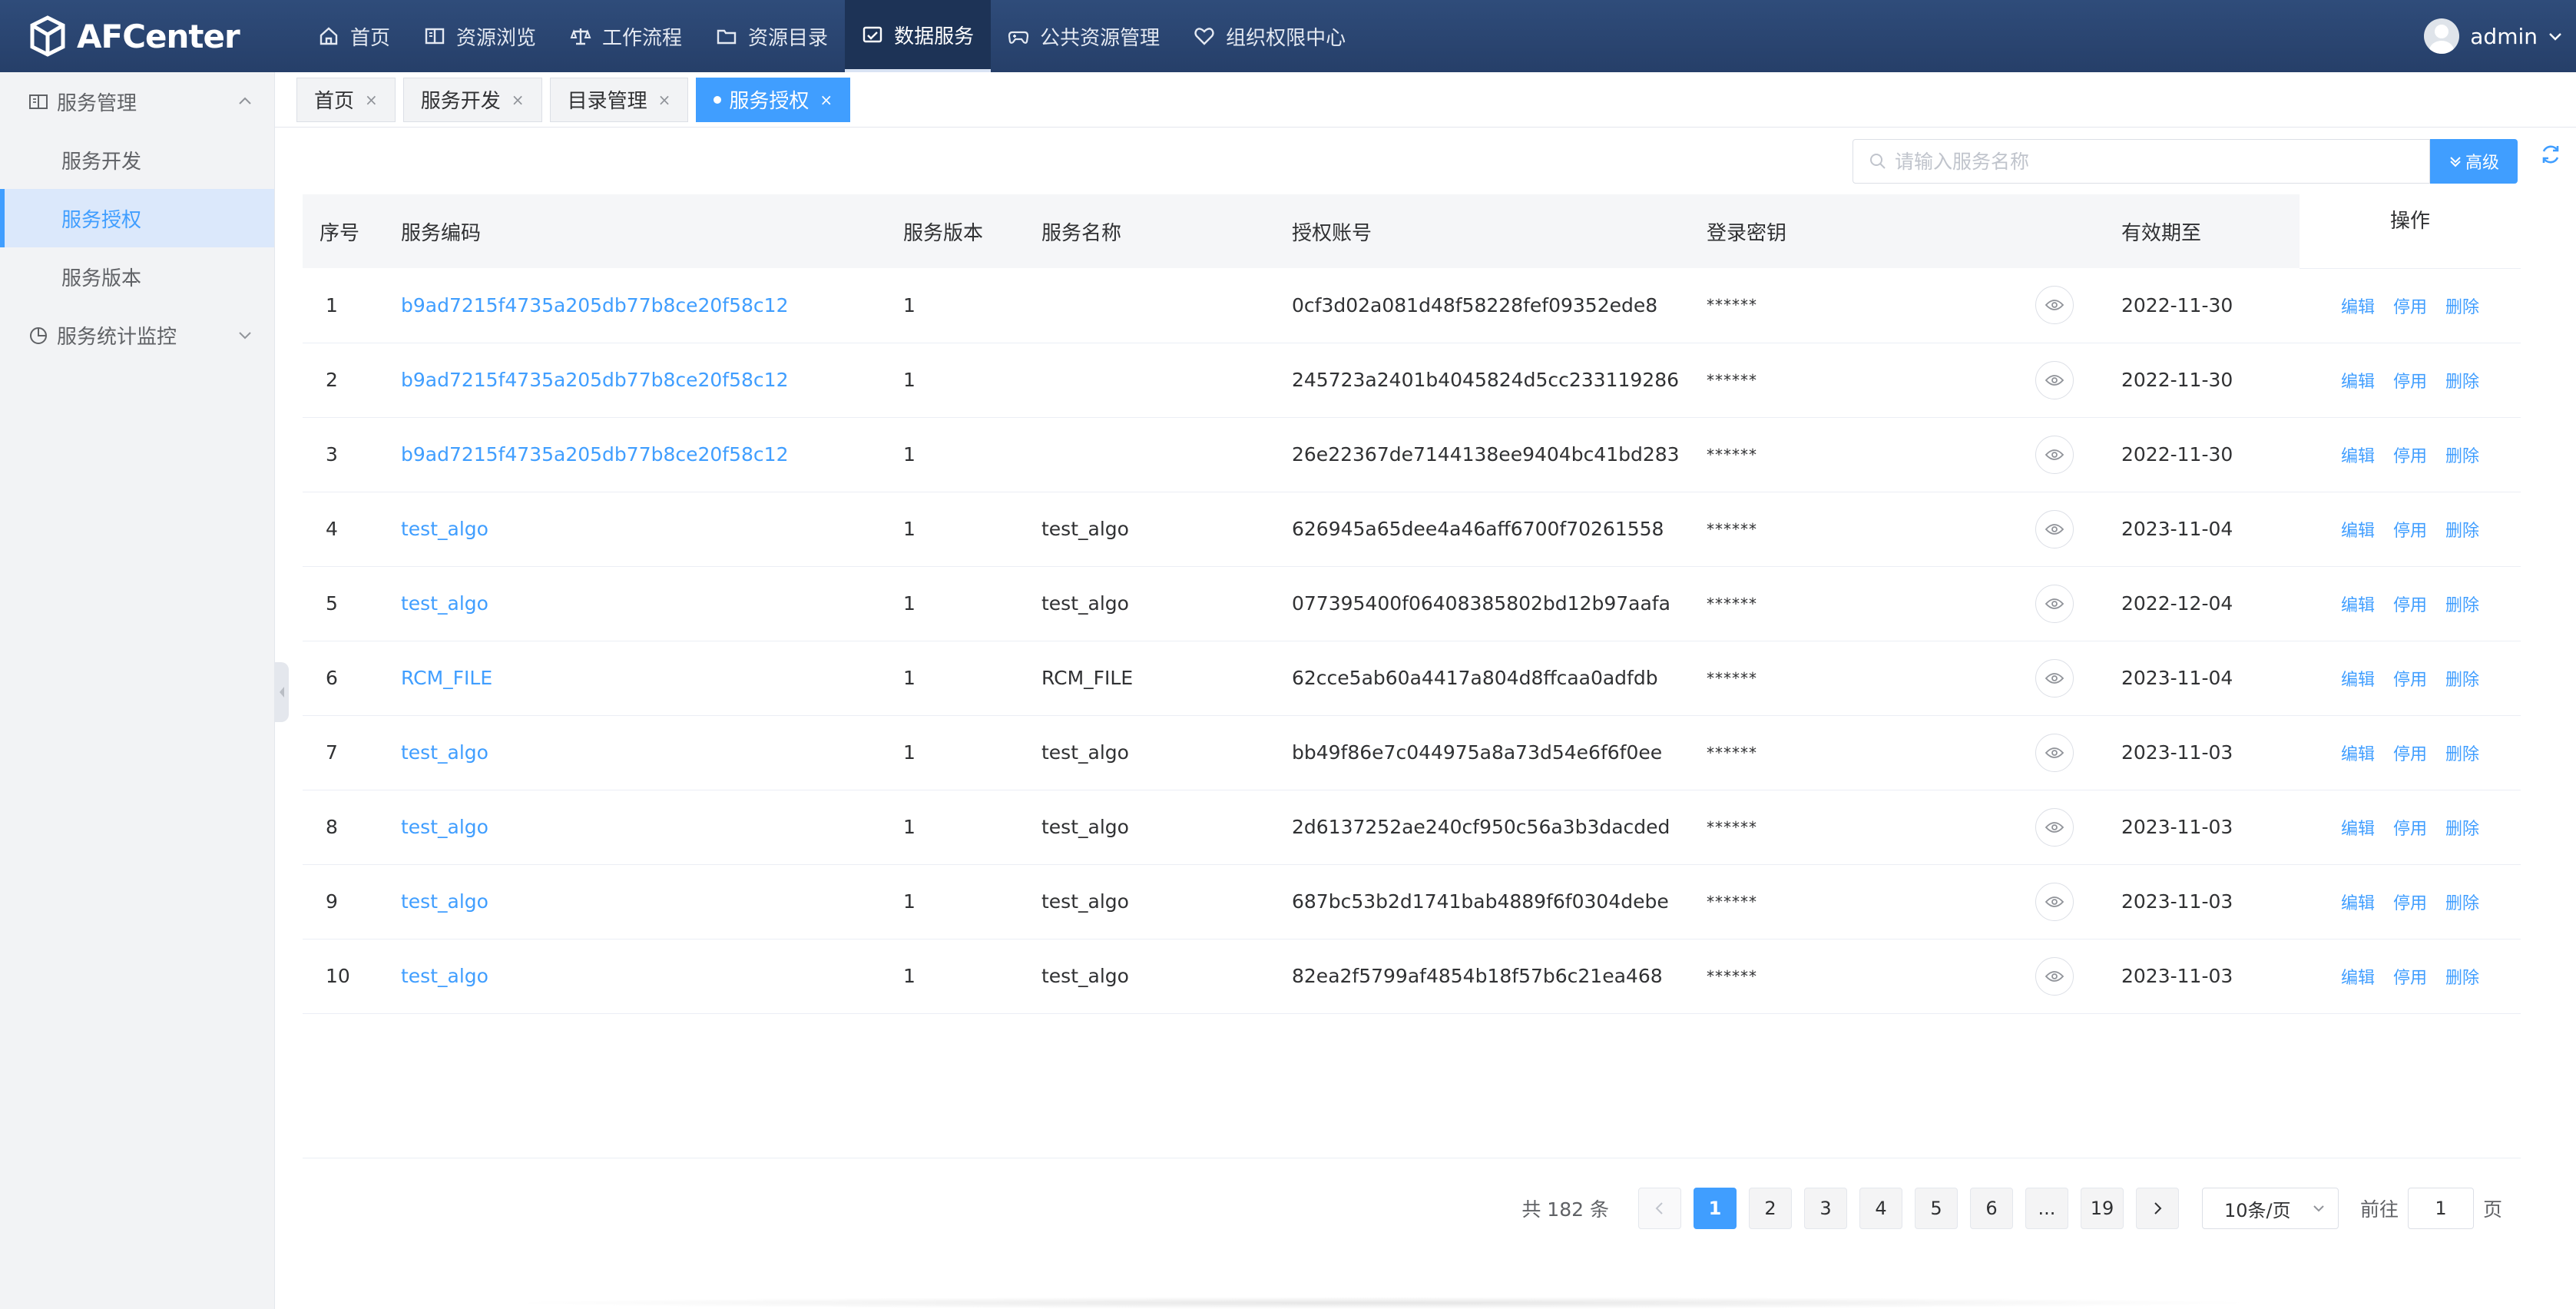 This screenshot has width=2576, height=1309. What do you see at coordinates (332, 454) in the screenshot?
I see `cell-index: 3` at bounding box center [332, 454].